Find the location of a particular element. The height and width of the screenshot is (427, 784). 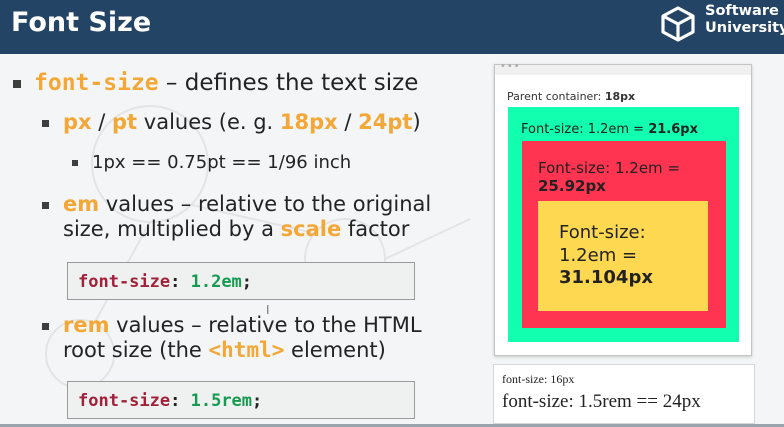

bullet-text: size, multiplied by a is located at coordinates (172, 228).